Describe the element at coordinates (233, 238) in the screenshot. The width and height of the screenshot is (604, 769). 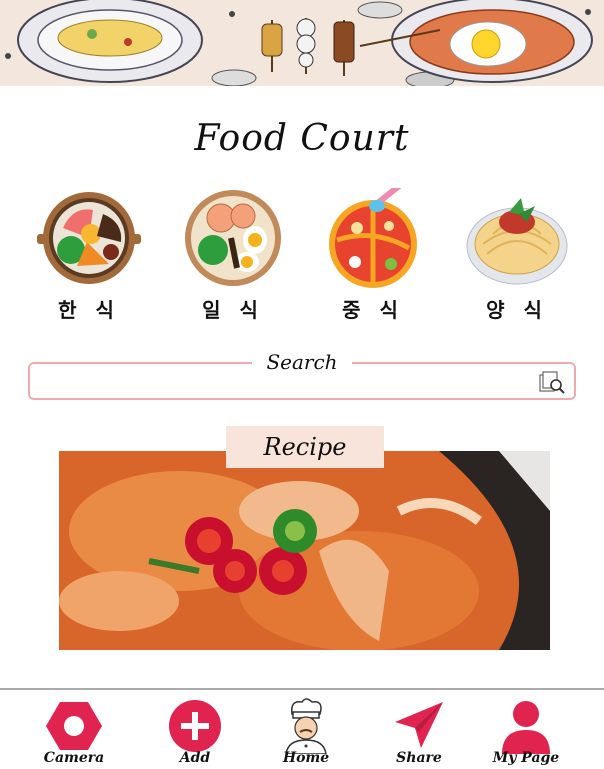
I see `ramen-icon` at that location.